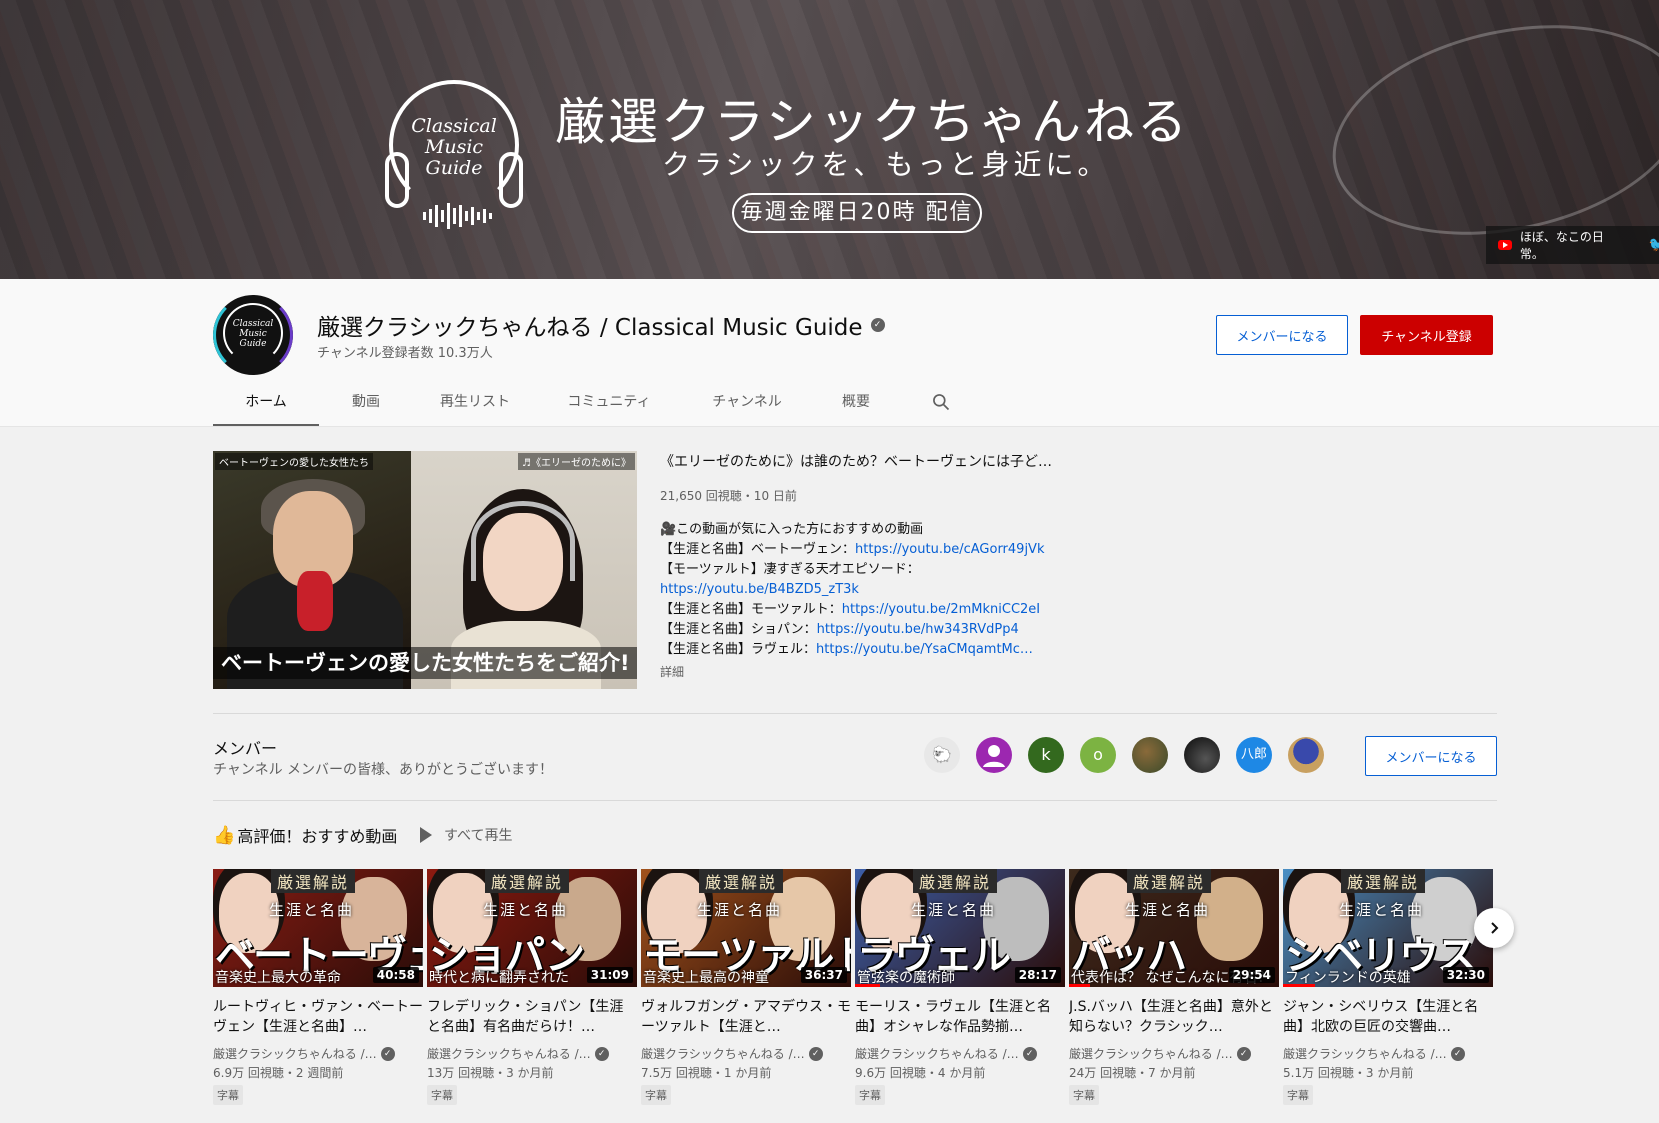 Image resolution: width=1659 pixels, height=1123 pixels. What do you see at coordinates (294, 461) in the screenshot?
I see `thumb-tag-left: ベートーヴェンの愛した女性たち` at bounding box center [294, 461].